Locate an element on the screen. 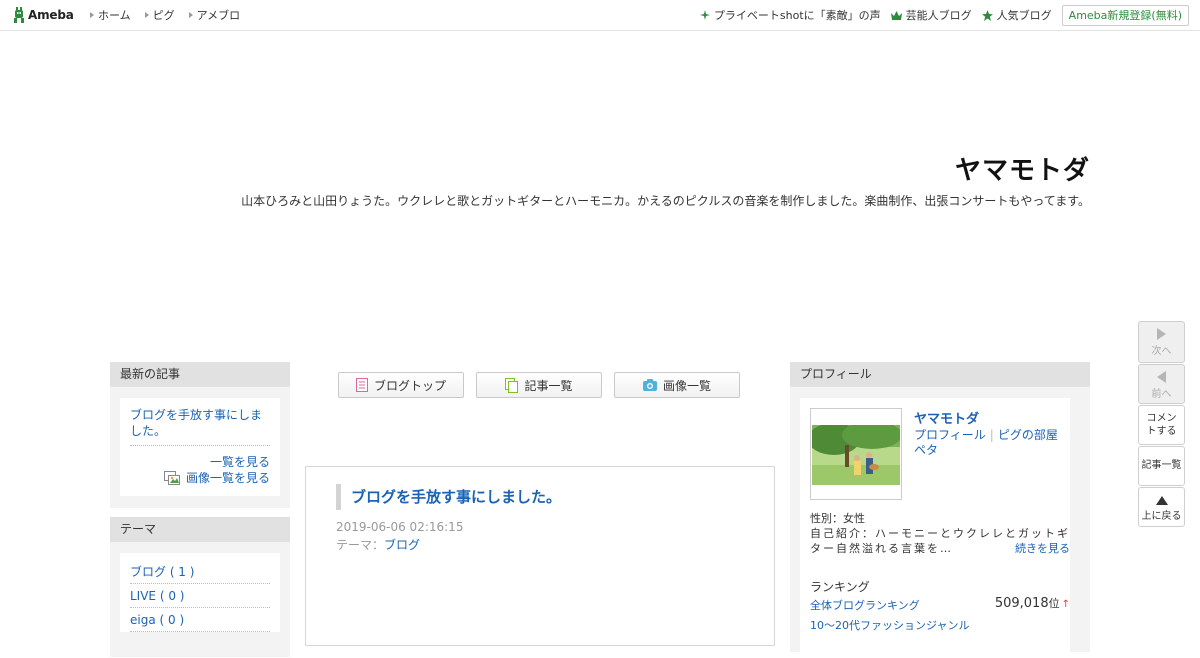  theme-item: ブログ ( 1 ) is located at coordinates (200, 572).